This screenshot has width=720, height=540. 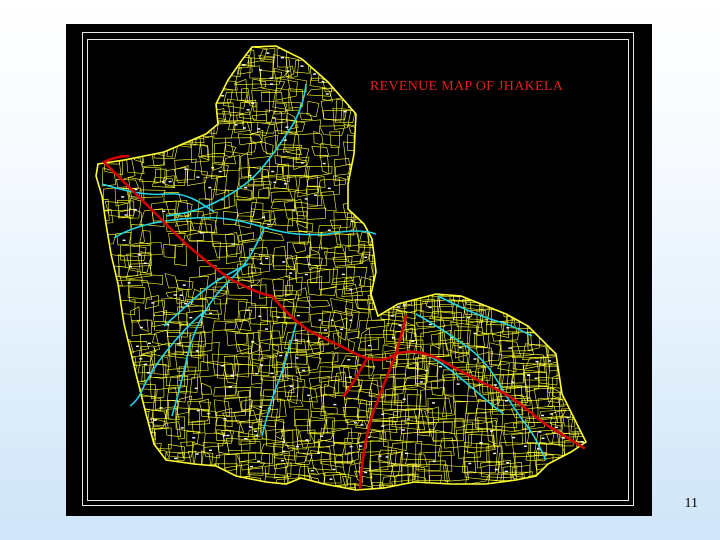 I want to click on map-title: REVENUE MAP OF JHAKELA, so click(x=467, y=86).